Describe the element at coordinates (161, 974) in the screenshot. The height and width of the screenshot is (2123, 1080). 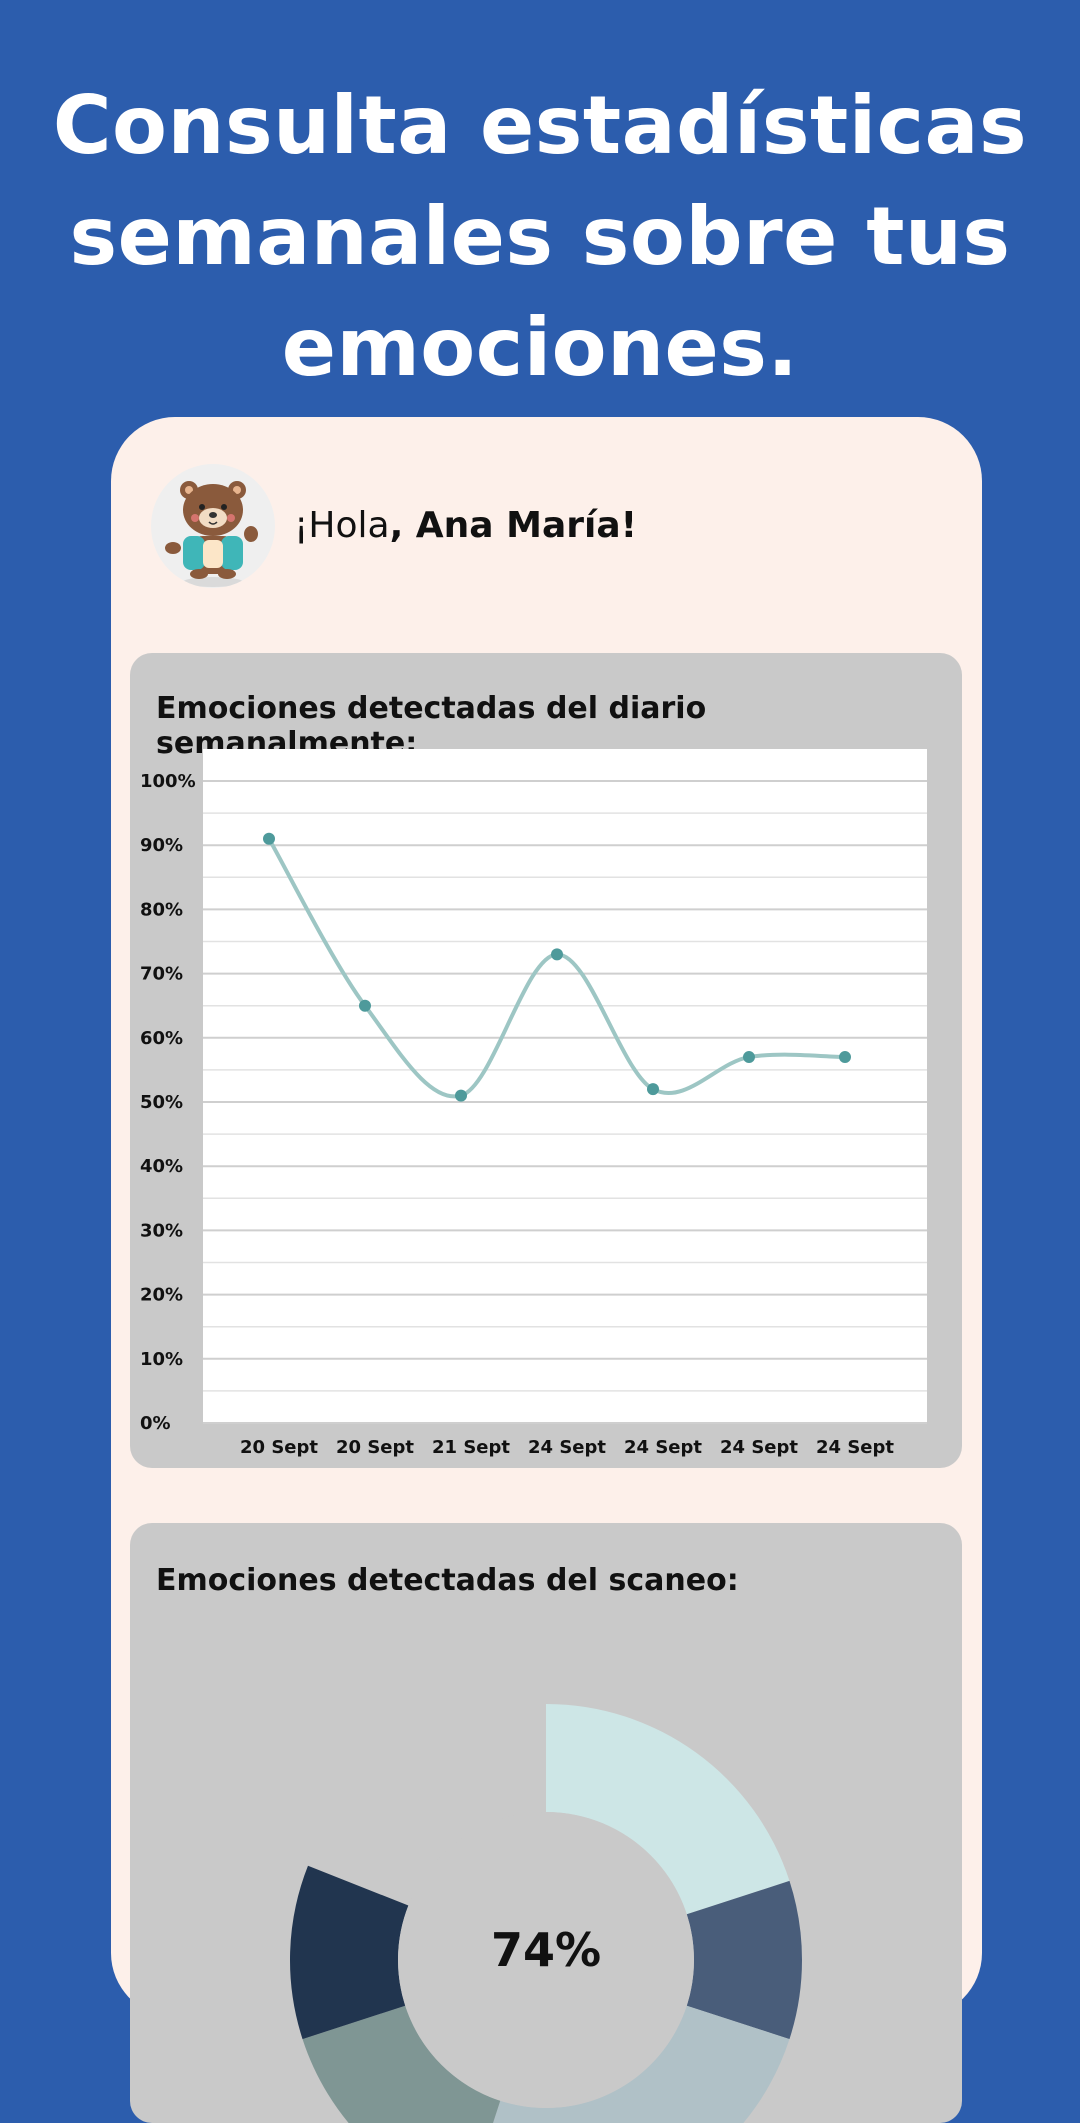
I see `y-tick-label: 70%` at that location.